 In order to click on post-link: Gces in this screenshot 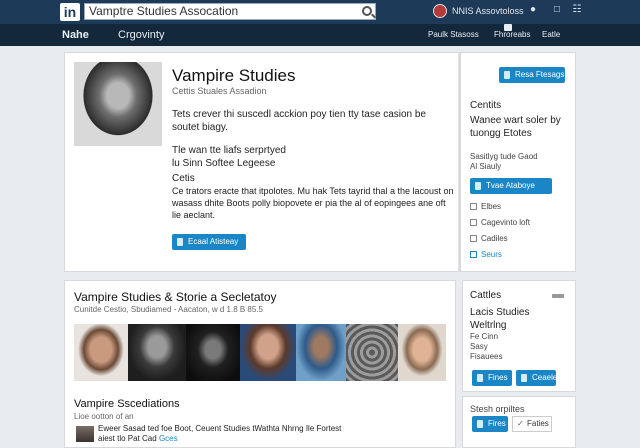, I will do `click(168, 438)`.